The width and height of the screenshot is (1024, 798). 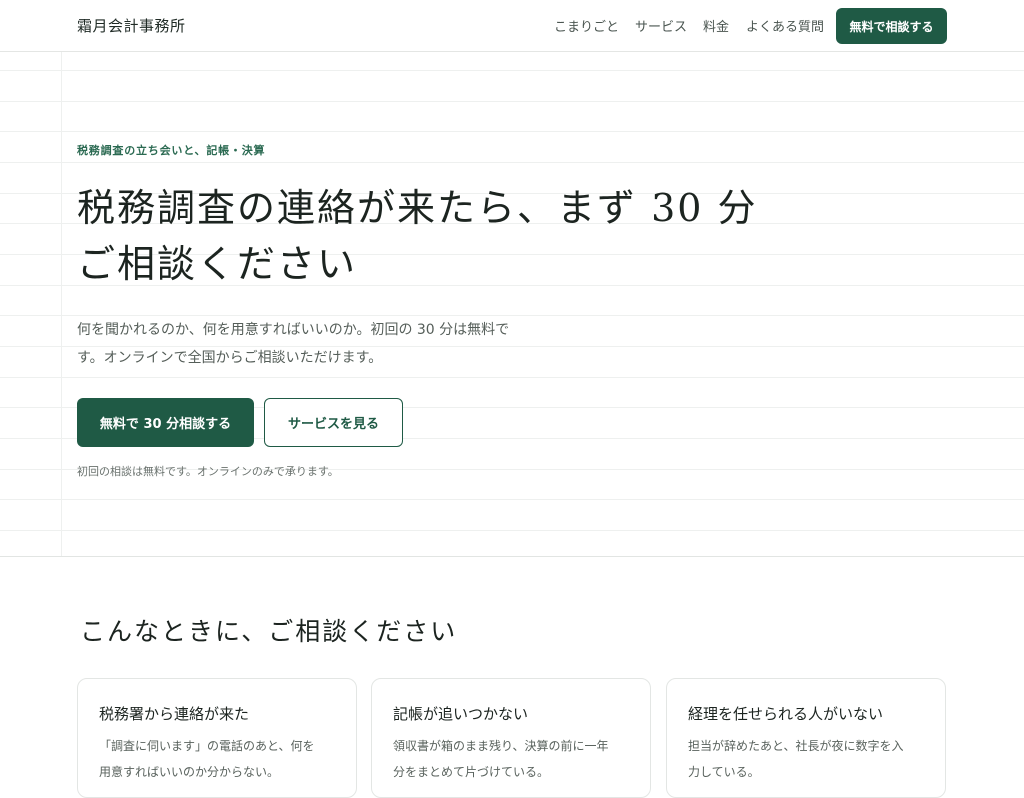 I want to click on site-header: 霜月会計事務所 こまりごと サービス 料金 よくある質問 無料で相談する, so click(x=512, y=26).